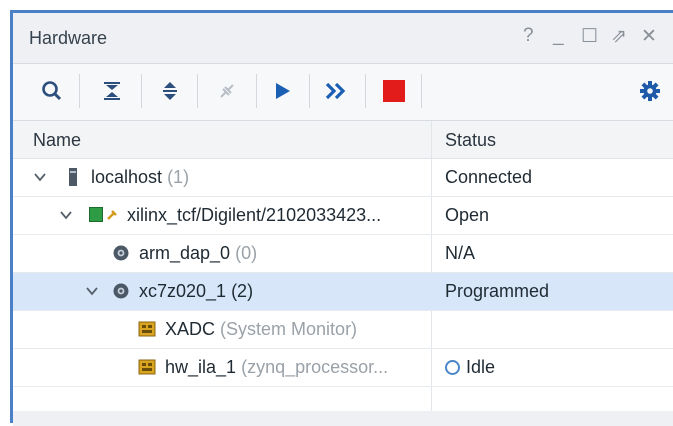 This screenshot has height=426, width=673. Describe the element at coordinates (343, 254) in the screenshot. I see `tree-row-arm-dap: arm_dap_0 (0) N/A` at that location.